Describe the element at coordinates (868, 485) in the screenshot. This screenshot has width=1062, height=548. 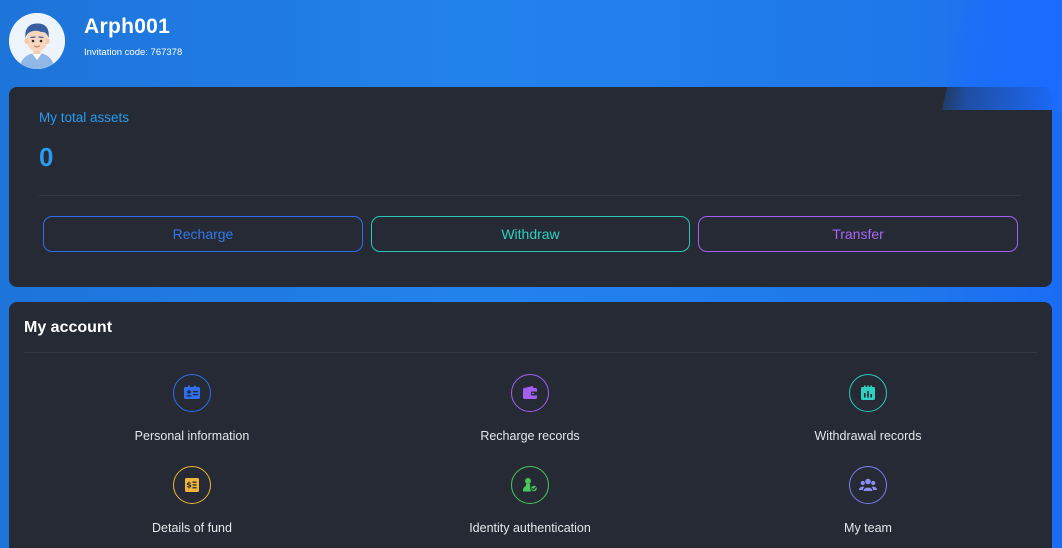
I see `team-icon` at that location.